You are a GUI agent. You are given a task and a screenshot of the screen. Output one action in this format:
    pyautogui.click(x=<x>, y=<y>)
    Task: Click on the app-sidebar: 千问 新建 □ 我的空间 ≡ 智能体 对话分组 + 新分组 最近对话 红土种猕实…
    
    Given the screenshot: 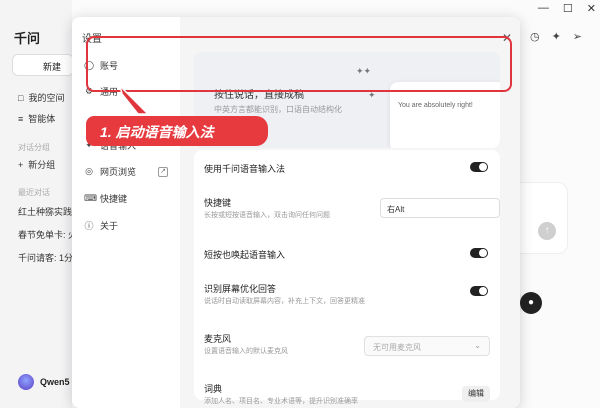 What is the action you would take?
    pyautogui.click(x=40, y=204)
    